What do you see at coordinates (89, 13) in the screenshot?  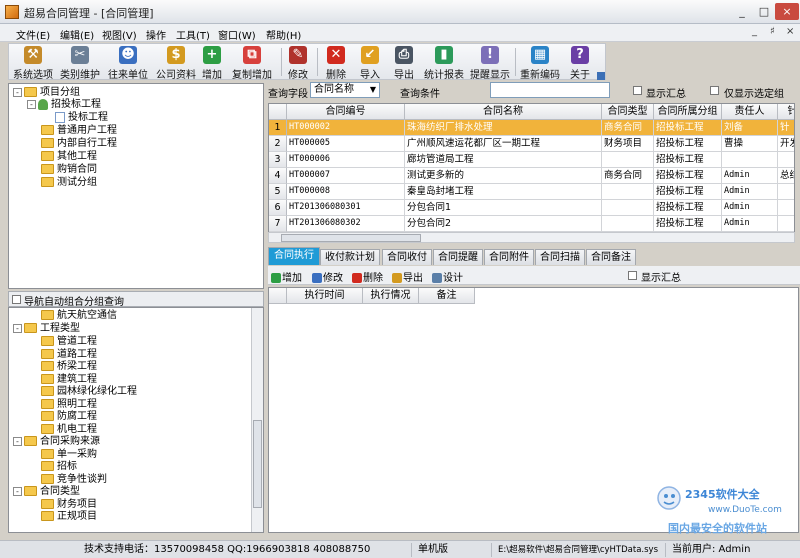 I see `window-title: 超易合同管理 - [合同管理]` at bounding box center [89, 13].